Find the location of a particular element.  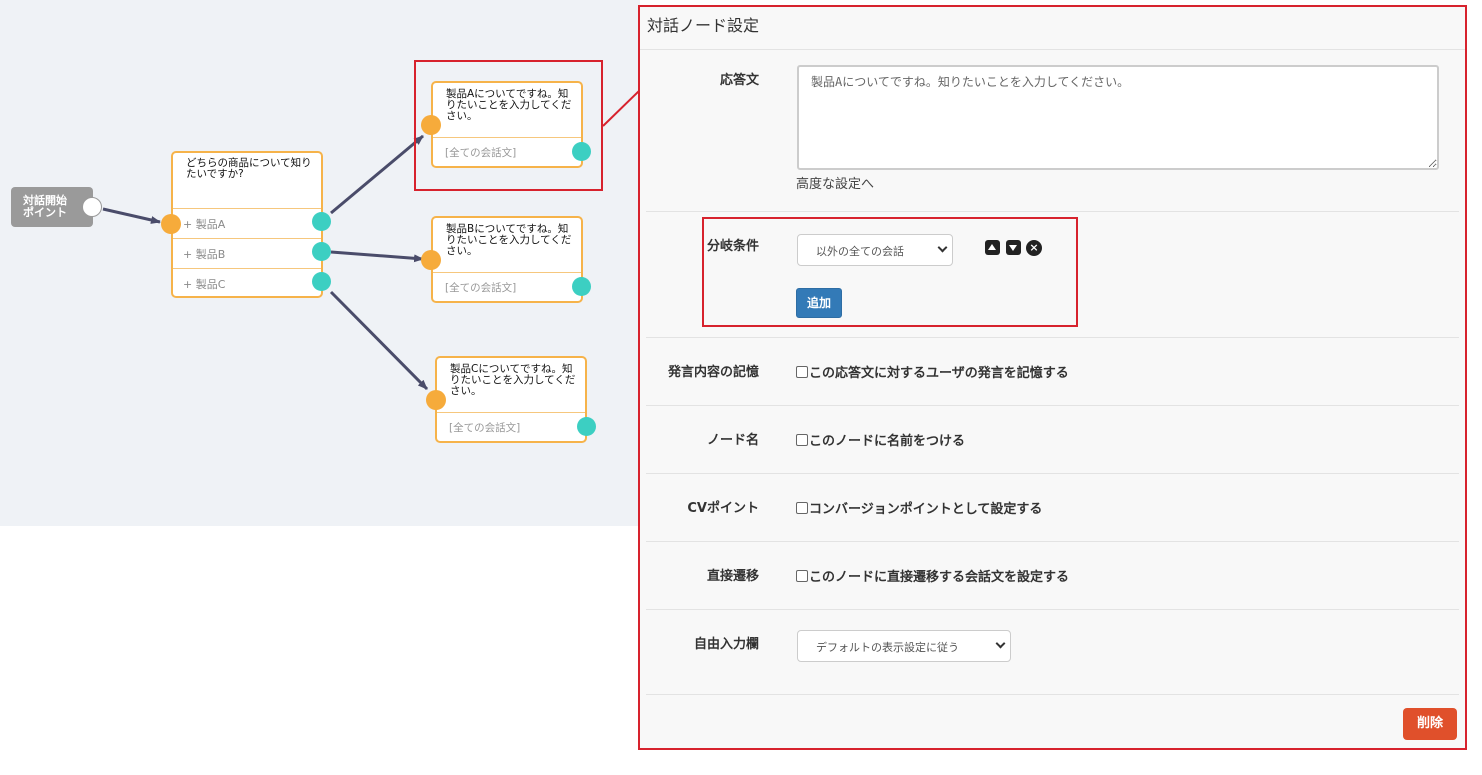

answer-node-c-divider is located at coordinates (511, 412).